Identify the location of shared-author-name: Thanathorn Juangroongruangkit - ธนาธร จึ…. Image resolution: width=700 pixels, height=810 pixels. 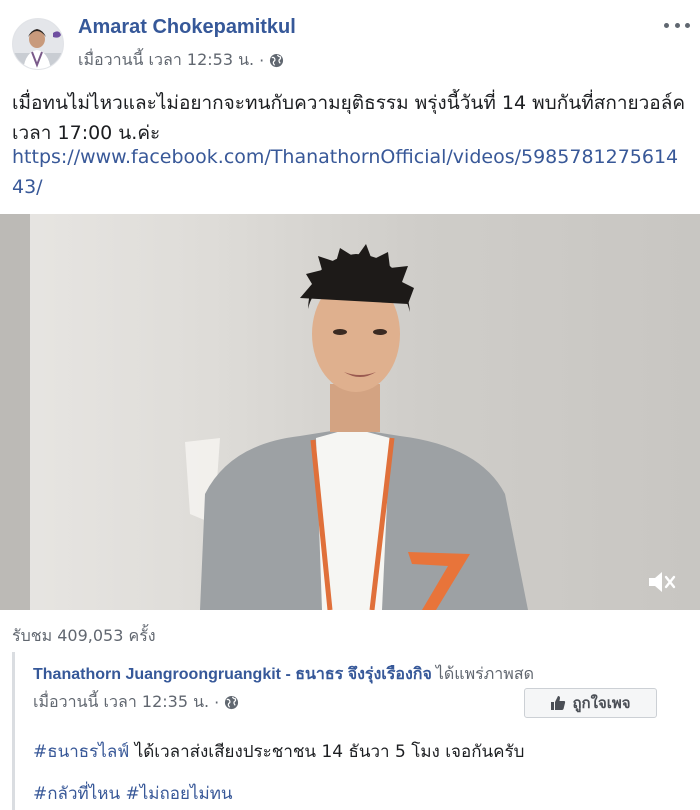
(232, 674).